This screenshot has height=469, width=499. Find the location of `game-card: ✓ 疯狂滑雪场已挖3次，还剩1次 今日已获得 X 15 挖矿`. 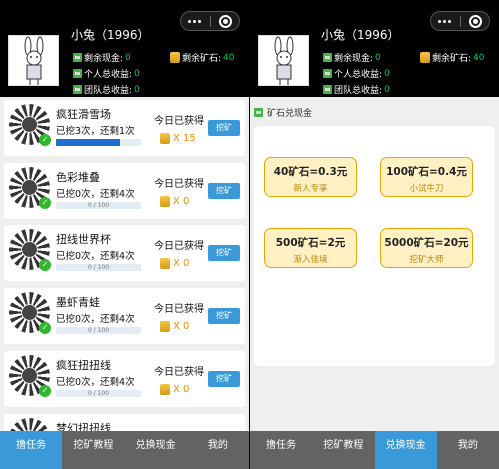

game-card: ✓ 疯狂滑雪场已挖3次，还剩1次 今日已获得 X 15 挖矿 is located at coordinates (124, 128).